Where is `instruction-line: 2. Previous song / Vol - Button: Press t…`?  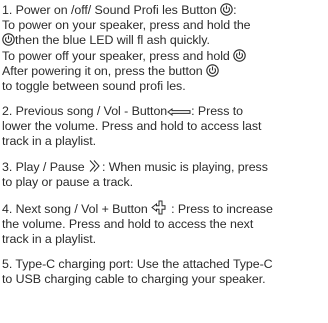 instruction-line: 2. Previous song / Vol - Button: Press t… is located at coordinates (122, 110).